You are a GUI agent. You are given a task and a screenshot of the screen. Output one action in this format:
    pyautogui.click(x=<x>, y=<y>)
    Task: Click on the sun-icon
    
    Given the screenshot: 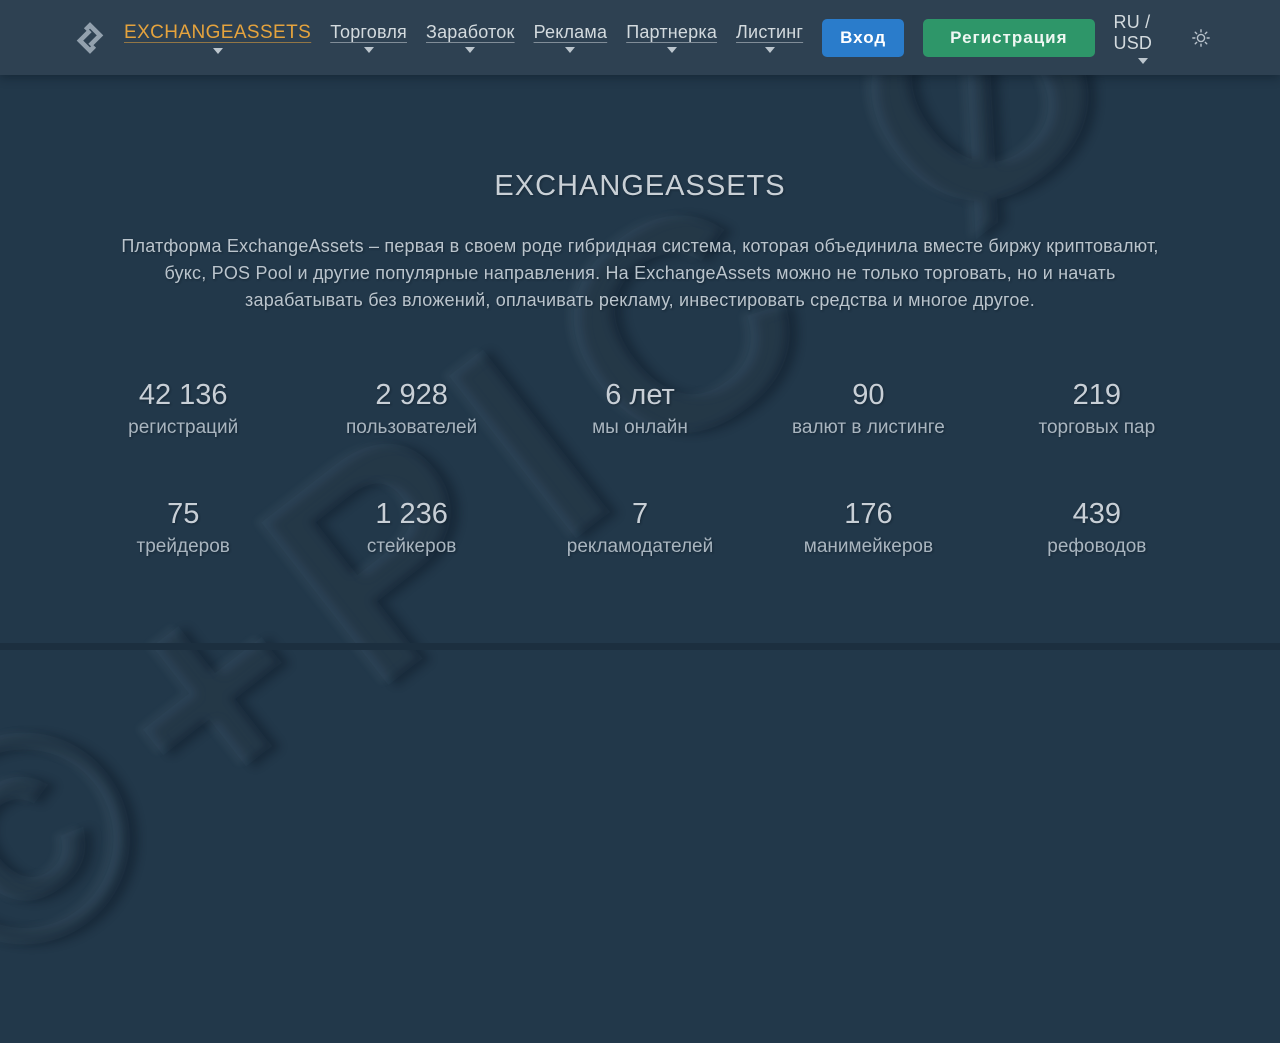 What is the action you would take?
    pyautogui.click(x=1201, y=37)
    